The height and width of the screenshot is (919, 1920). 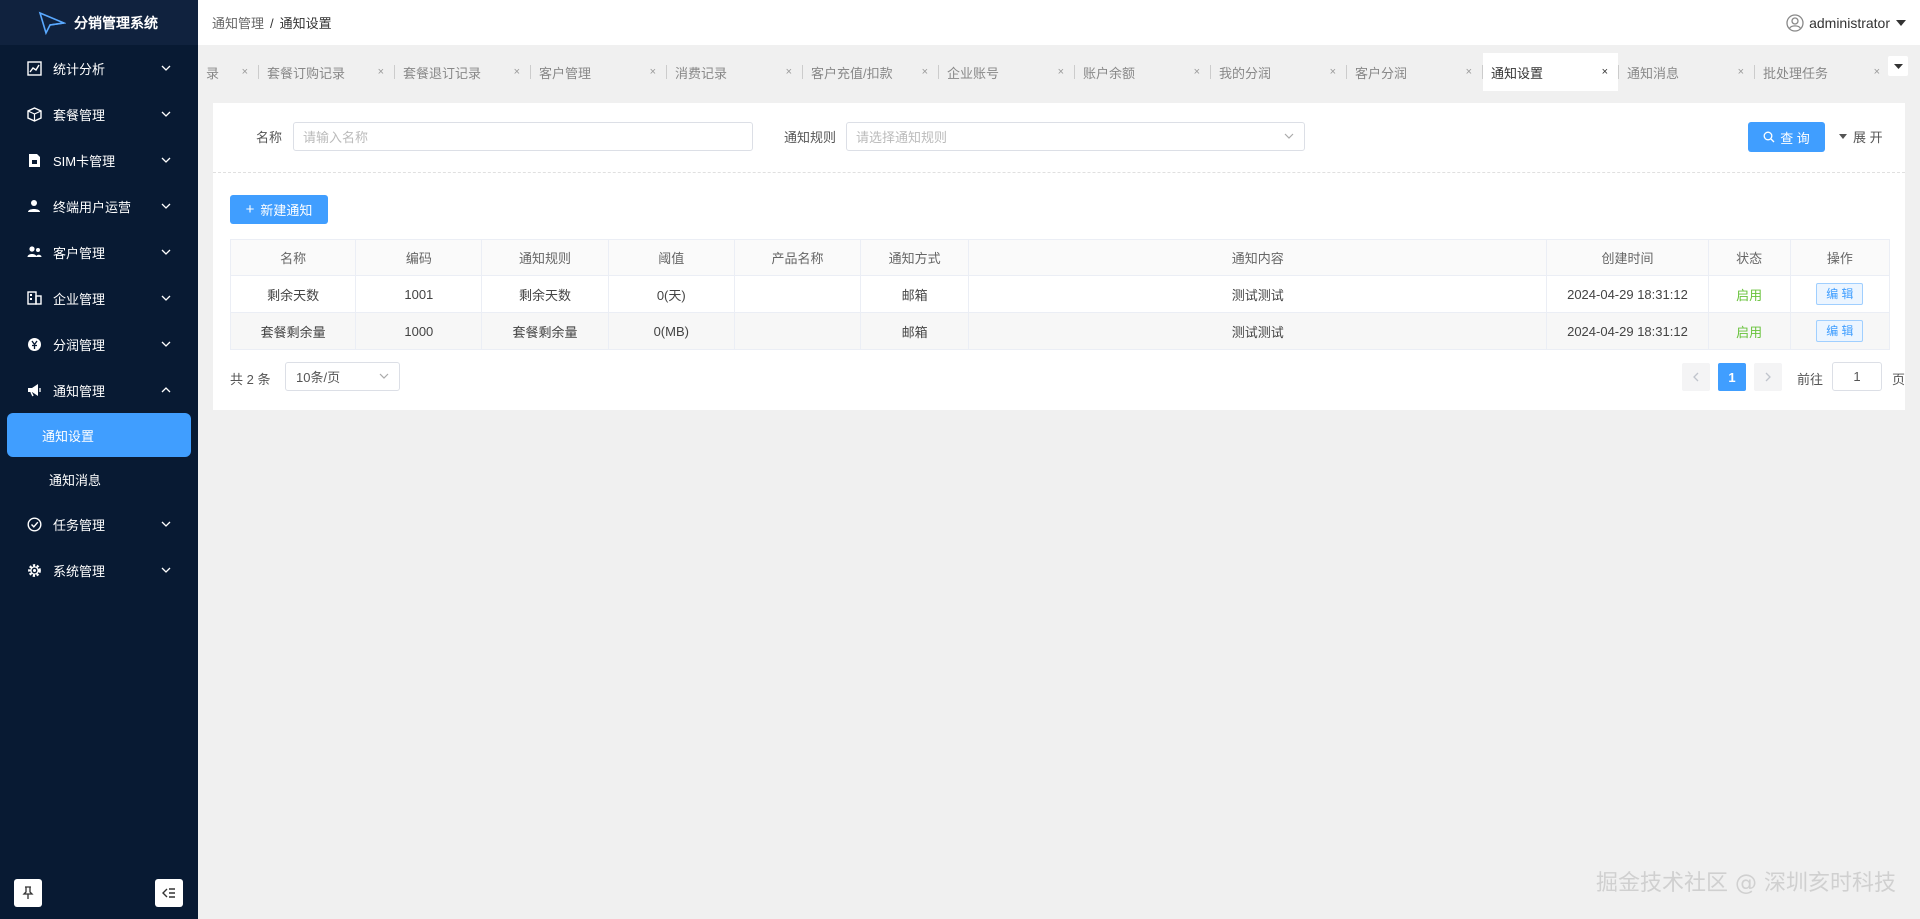 What do you see at coordinates (852, 73) in the screenshot?
I see `tab-label: 客户充值/扣款` at bounding box center [852, 73].